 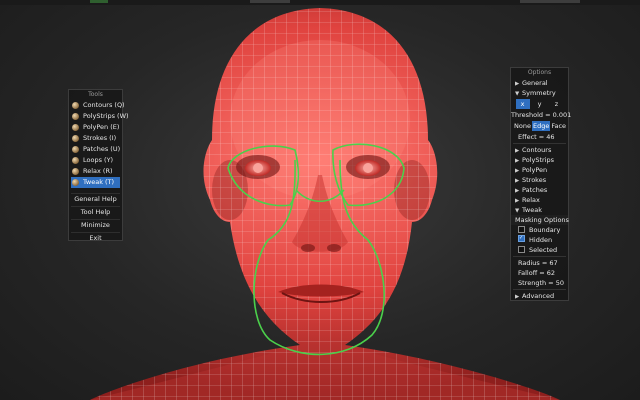 I want to click on loops-tool-icon, so click(x=75, y=160).